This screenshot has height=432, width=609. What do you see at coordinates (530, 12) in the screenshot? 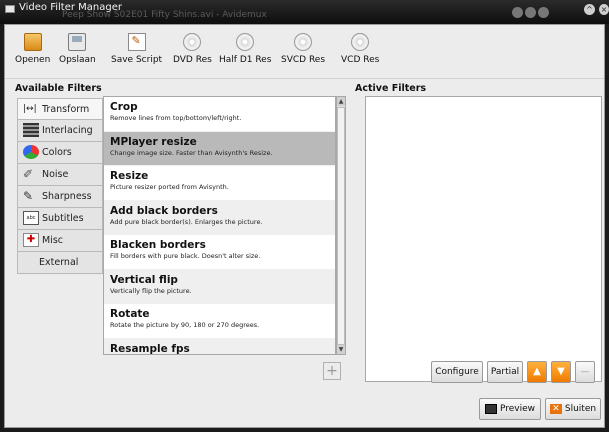
I see `maximize-button` at bounding box center [530, 12].